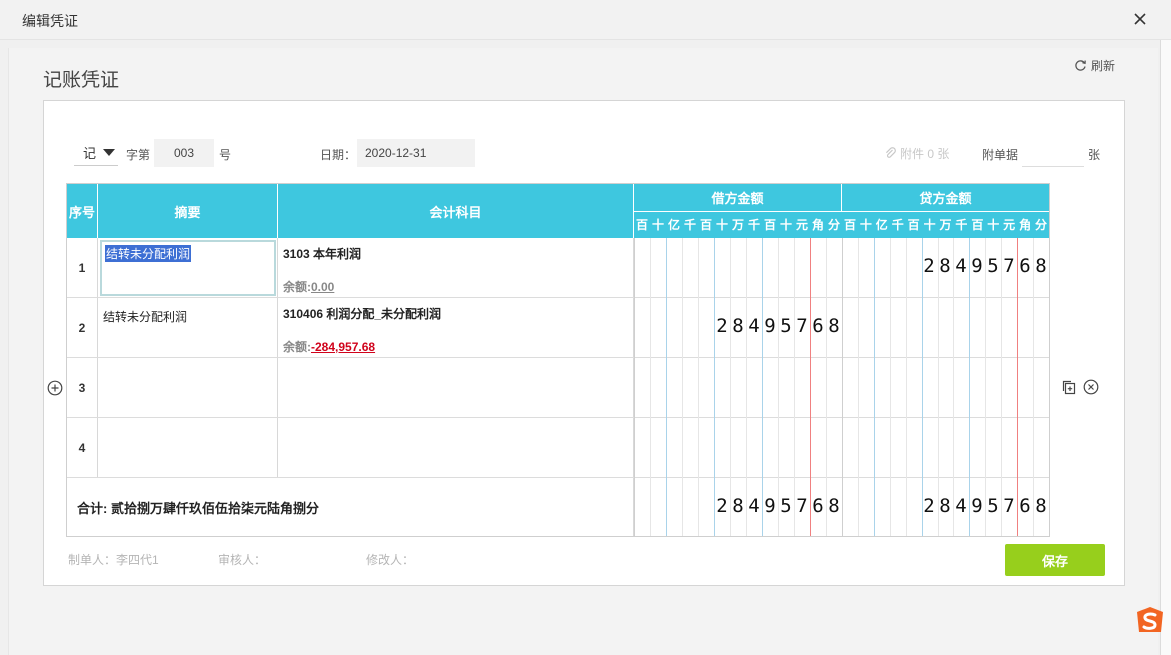  I want to click on account-name: 3103 本年利润, so click(322, 254).